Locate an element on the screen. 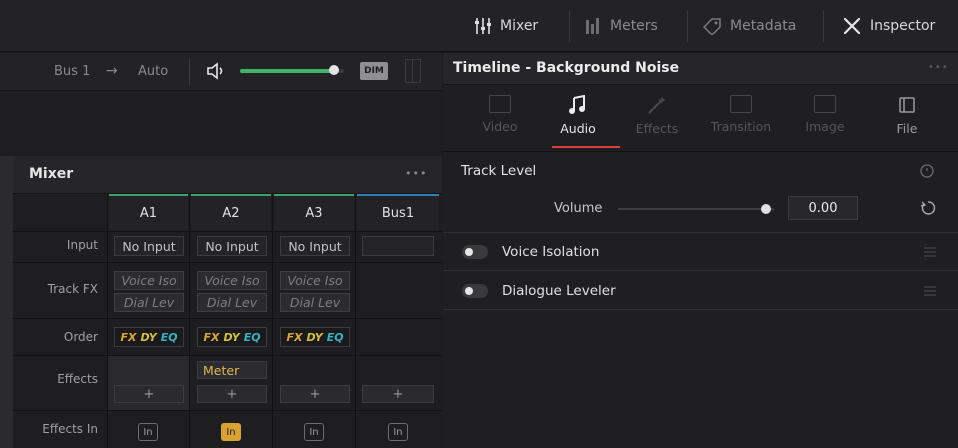  effects-in-toggle-a2: In is located at coordinates (231, 432).